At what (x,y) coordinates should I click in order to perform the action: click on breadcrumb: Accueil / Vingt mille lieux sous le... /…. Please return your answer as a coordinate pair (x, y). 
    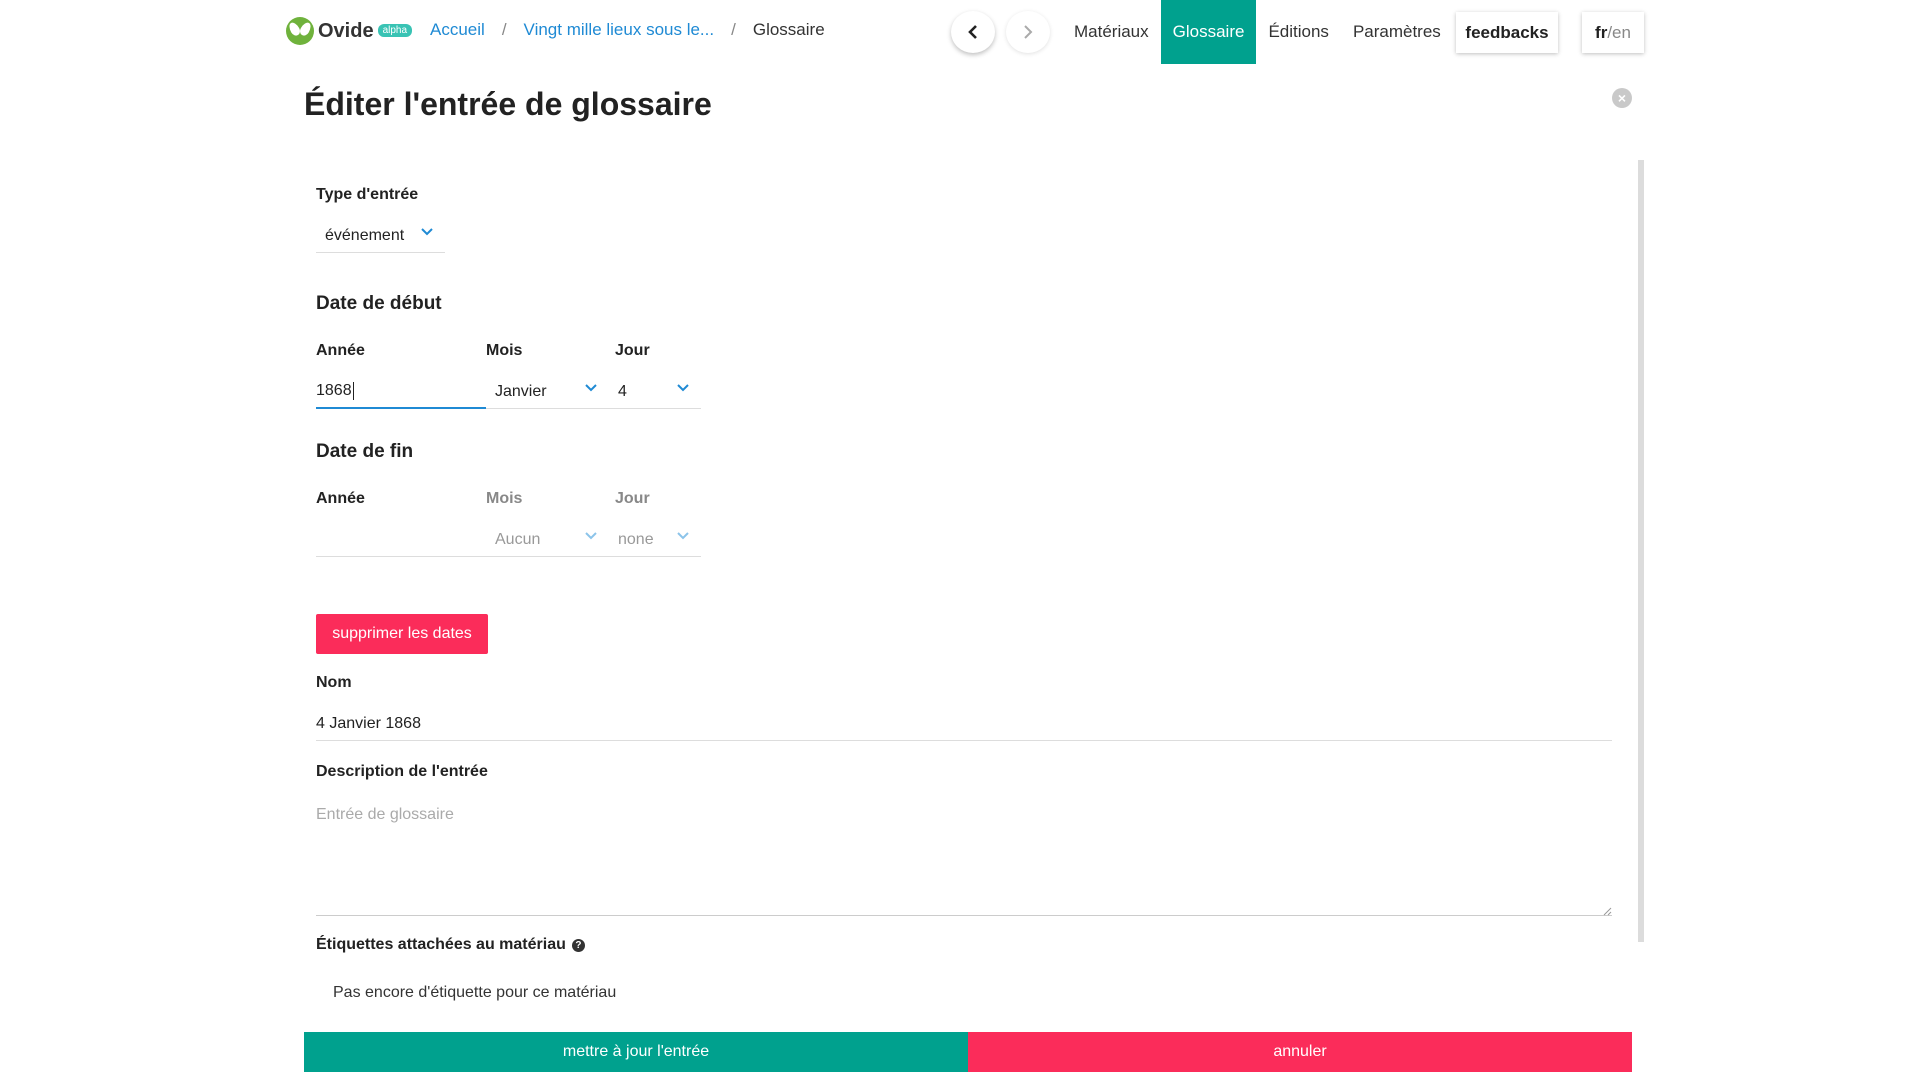
    Looking at the image, I should click on (627, 30).